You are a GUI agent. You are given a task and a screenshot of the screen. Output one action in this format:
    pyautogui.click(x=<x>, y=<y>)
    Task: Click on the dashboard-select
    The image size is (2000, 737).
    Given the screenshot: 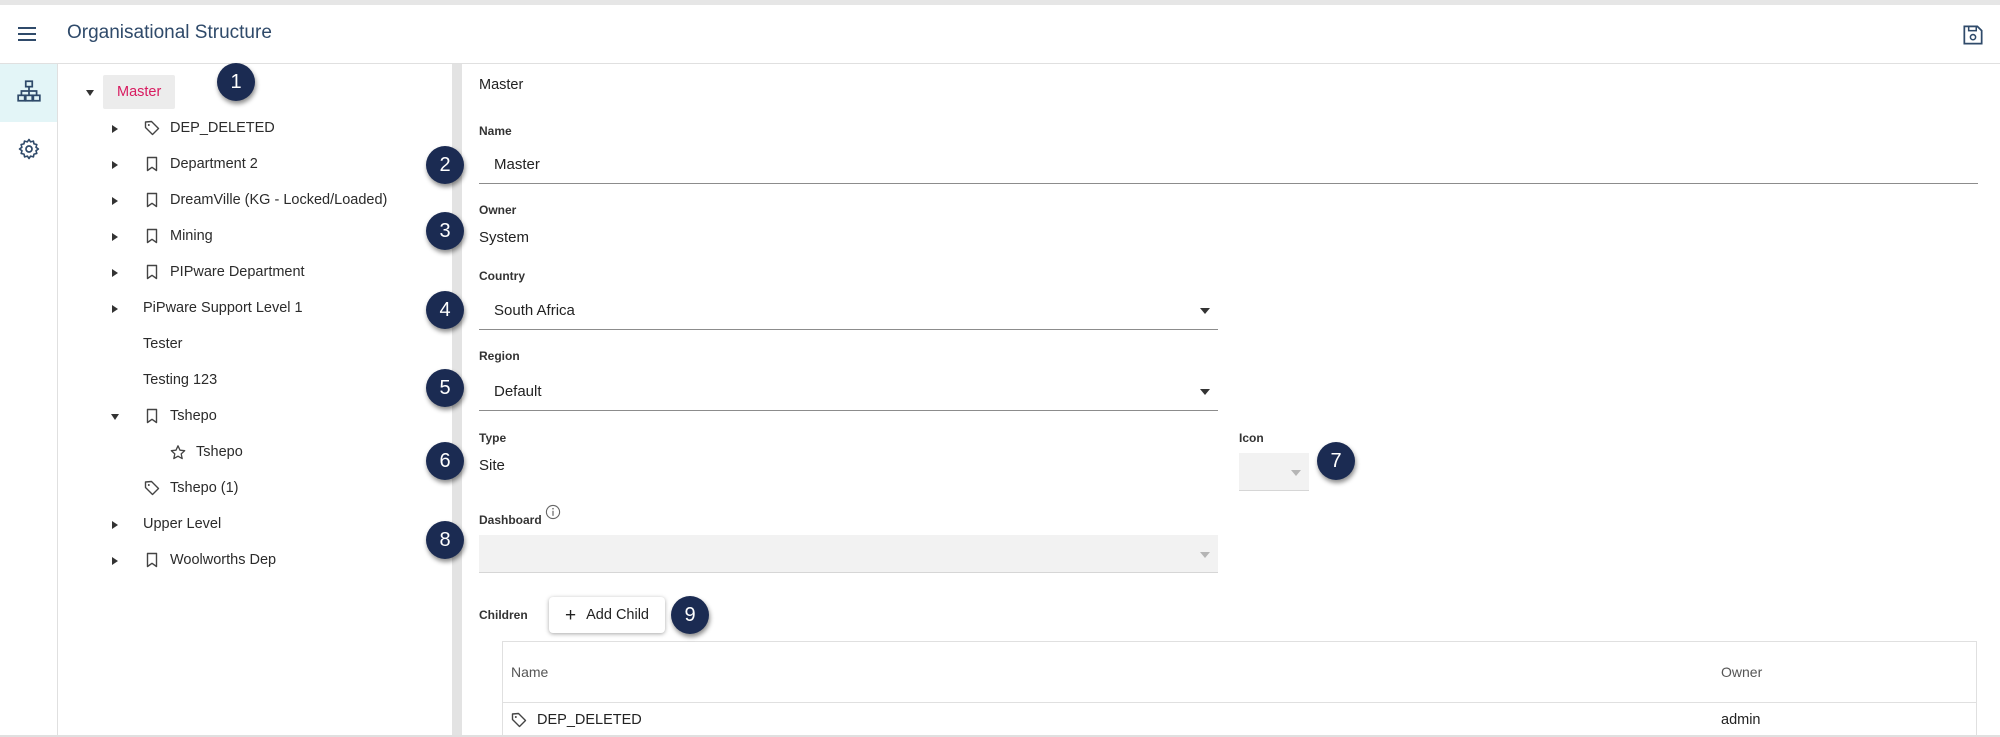 What is the action you would take?
    pyautogui.click(x=848, y=554)
    